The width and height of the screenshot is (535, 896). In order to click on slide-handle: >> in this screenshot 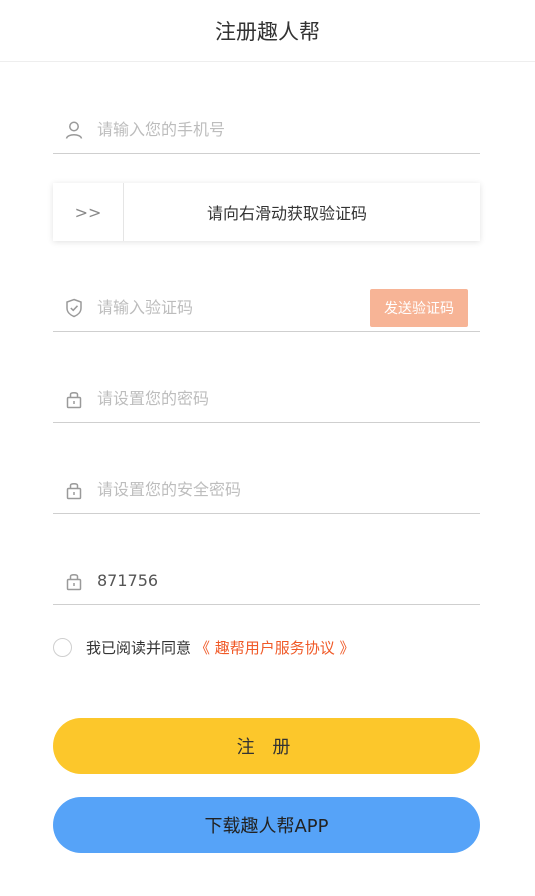, I will do `click(88, 212)`.